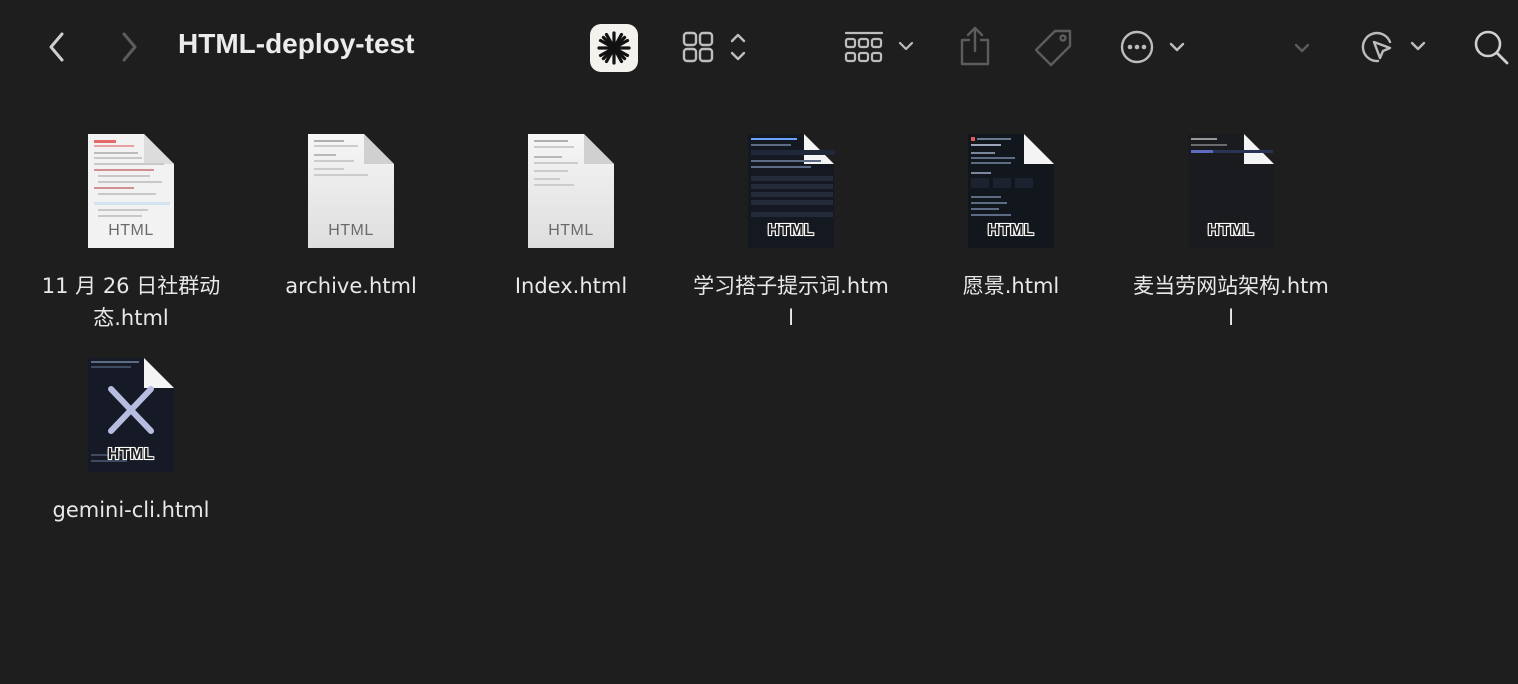 The width and height of the screenshot is (1518, 684). Describe the element at coordinates (759, 48) in the screenshot. I see `toolbar: HTML-deploy-test` at that location.